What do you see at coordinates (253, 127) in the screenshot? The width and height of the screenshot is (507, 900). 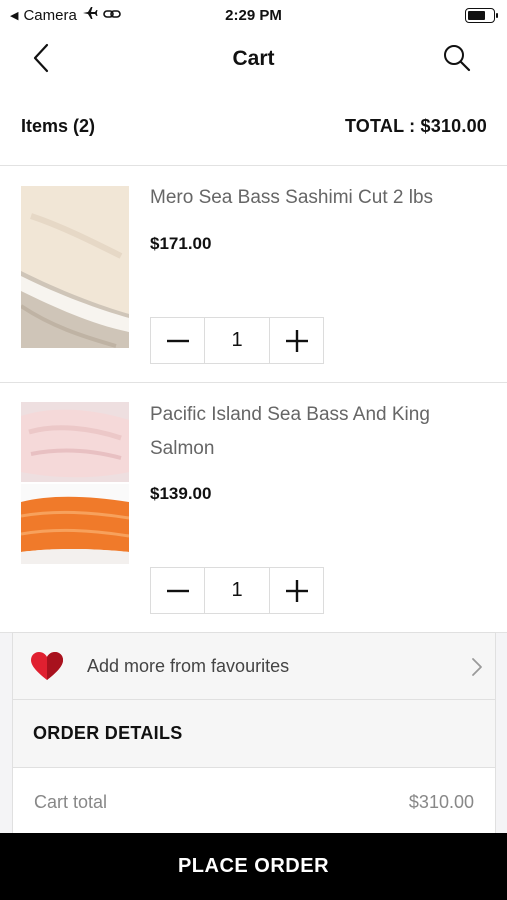 I see `cart-summary: Items (2) TOTAL : $310.00` at bounding box center [253, 127].